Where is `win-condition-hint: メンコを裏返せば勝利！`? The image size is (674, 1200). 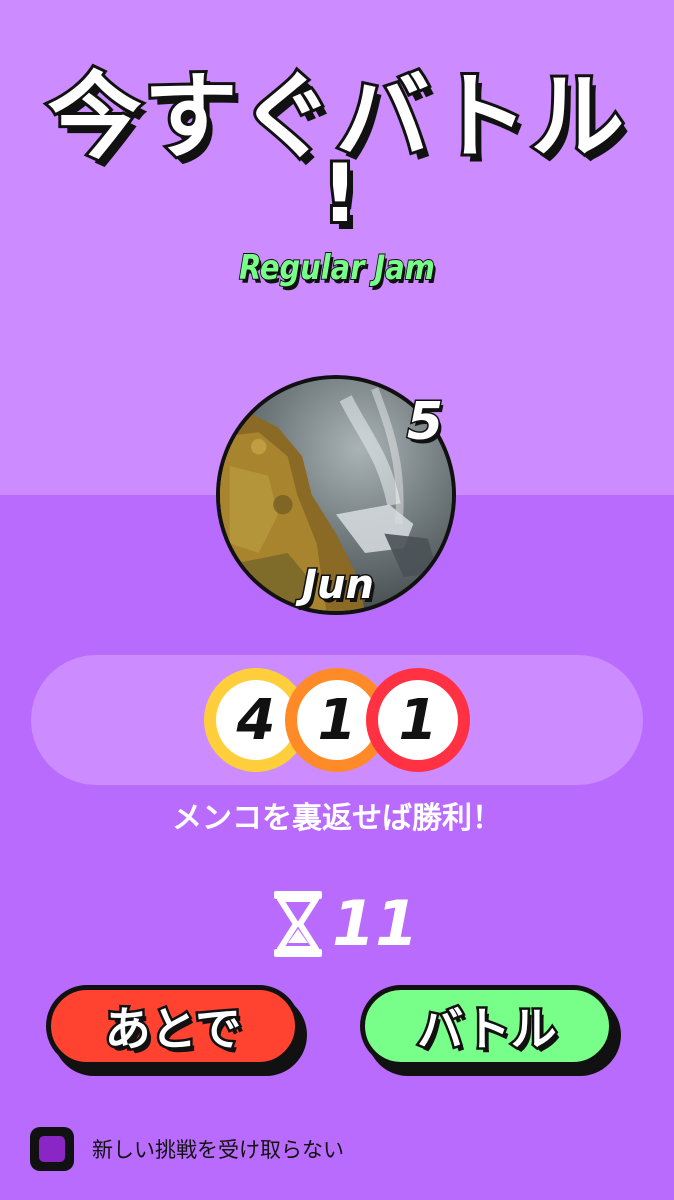 win-condition-hint: メンコを裏返せば勝利！ is located at coordinates (337, 818).